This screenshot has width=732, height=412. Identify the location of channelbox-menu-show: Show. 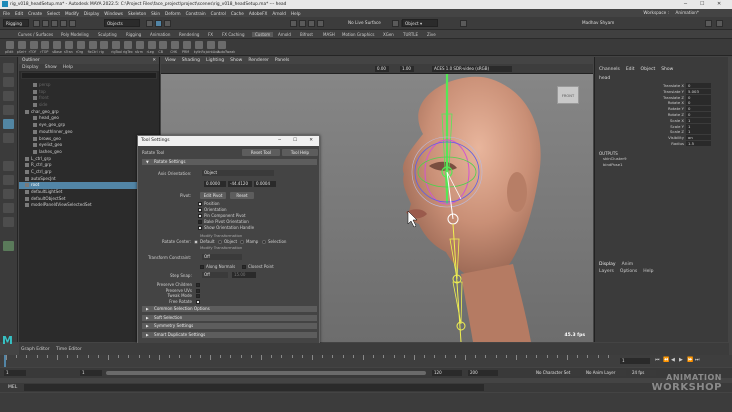
(667, 69).